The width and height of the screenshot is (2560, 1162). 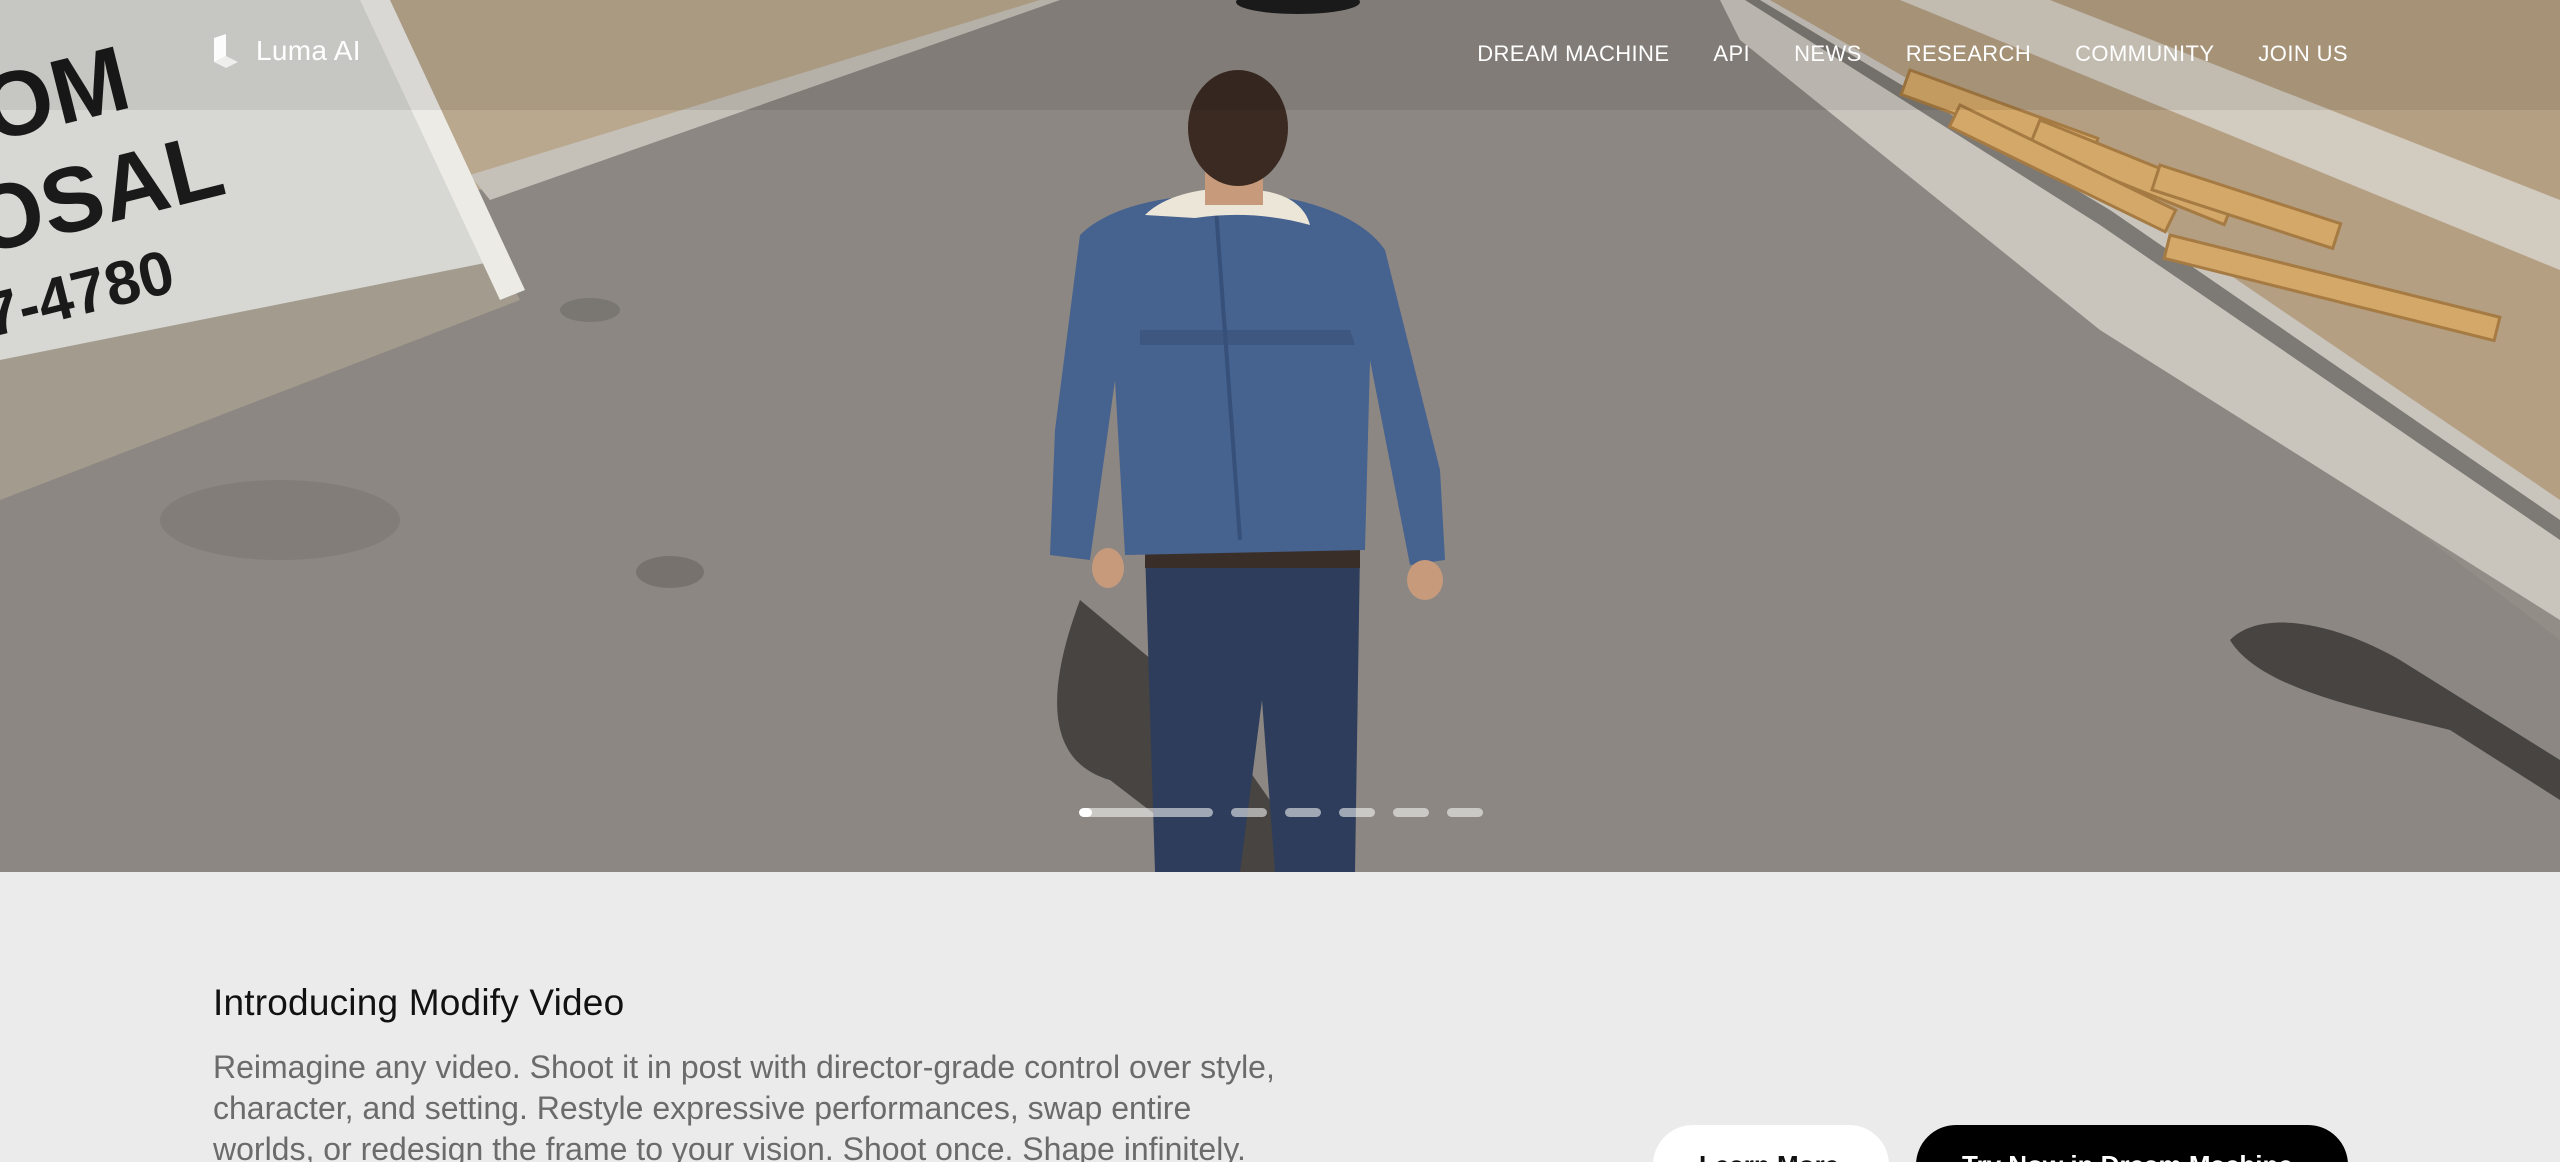 What do you see at coordinates (2132, 1143) in the screenshot?
I see `try-dream-machine-button: Try Now in Dream Machine` at bounding box center [2132, 1143].